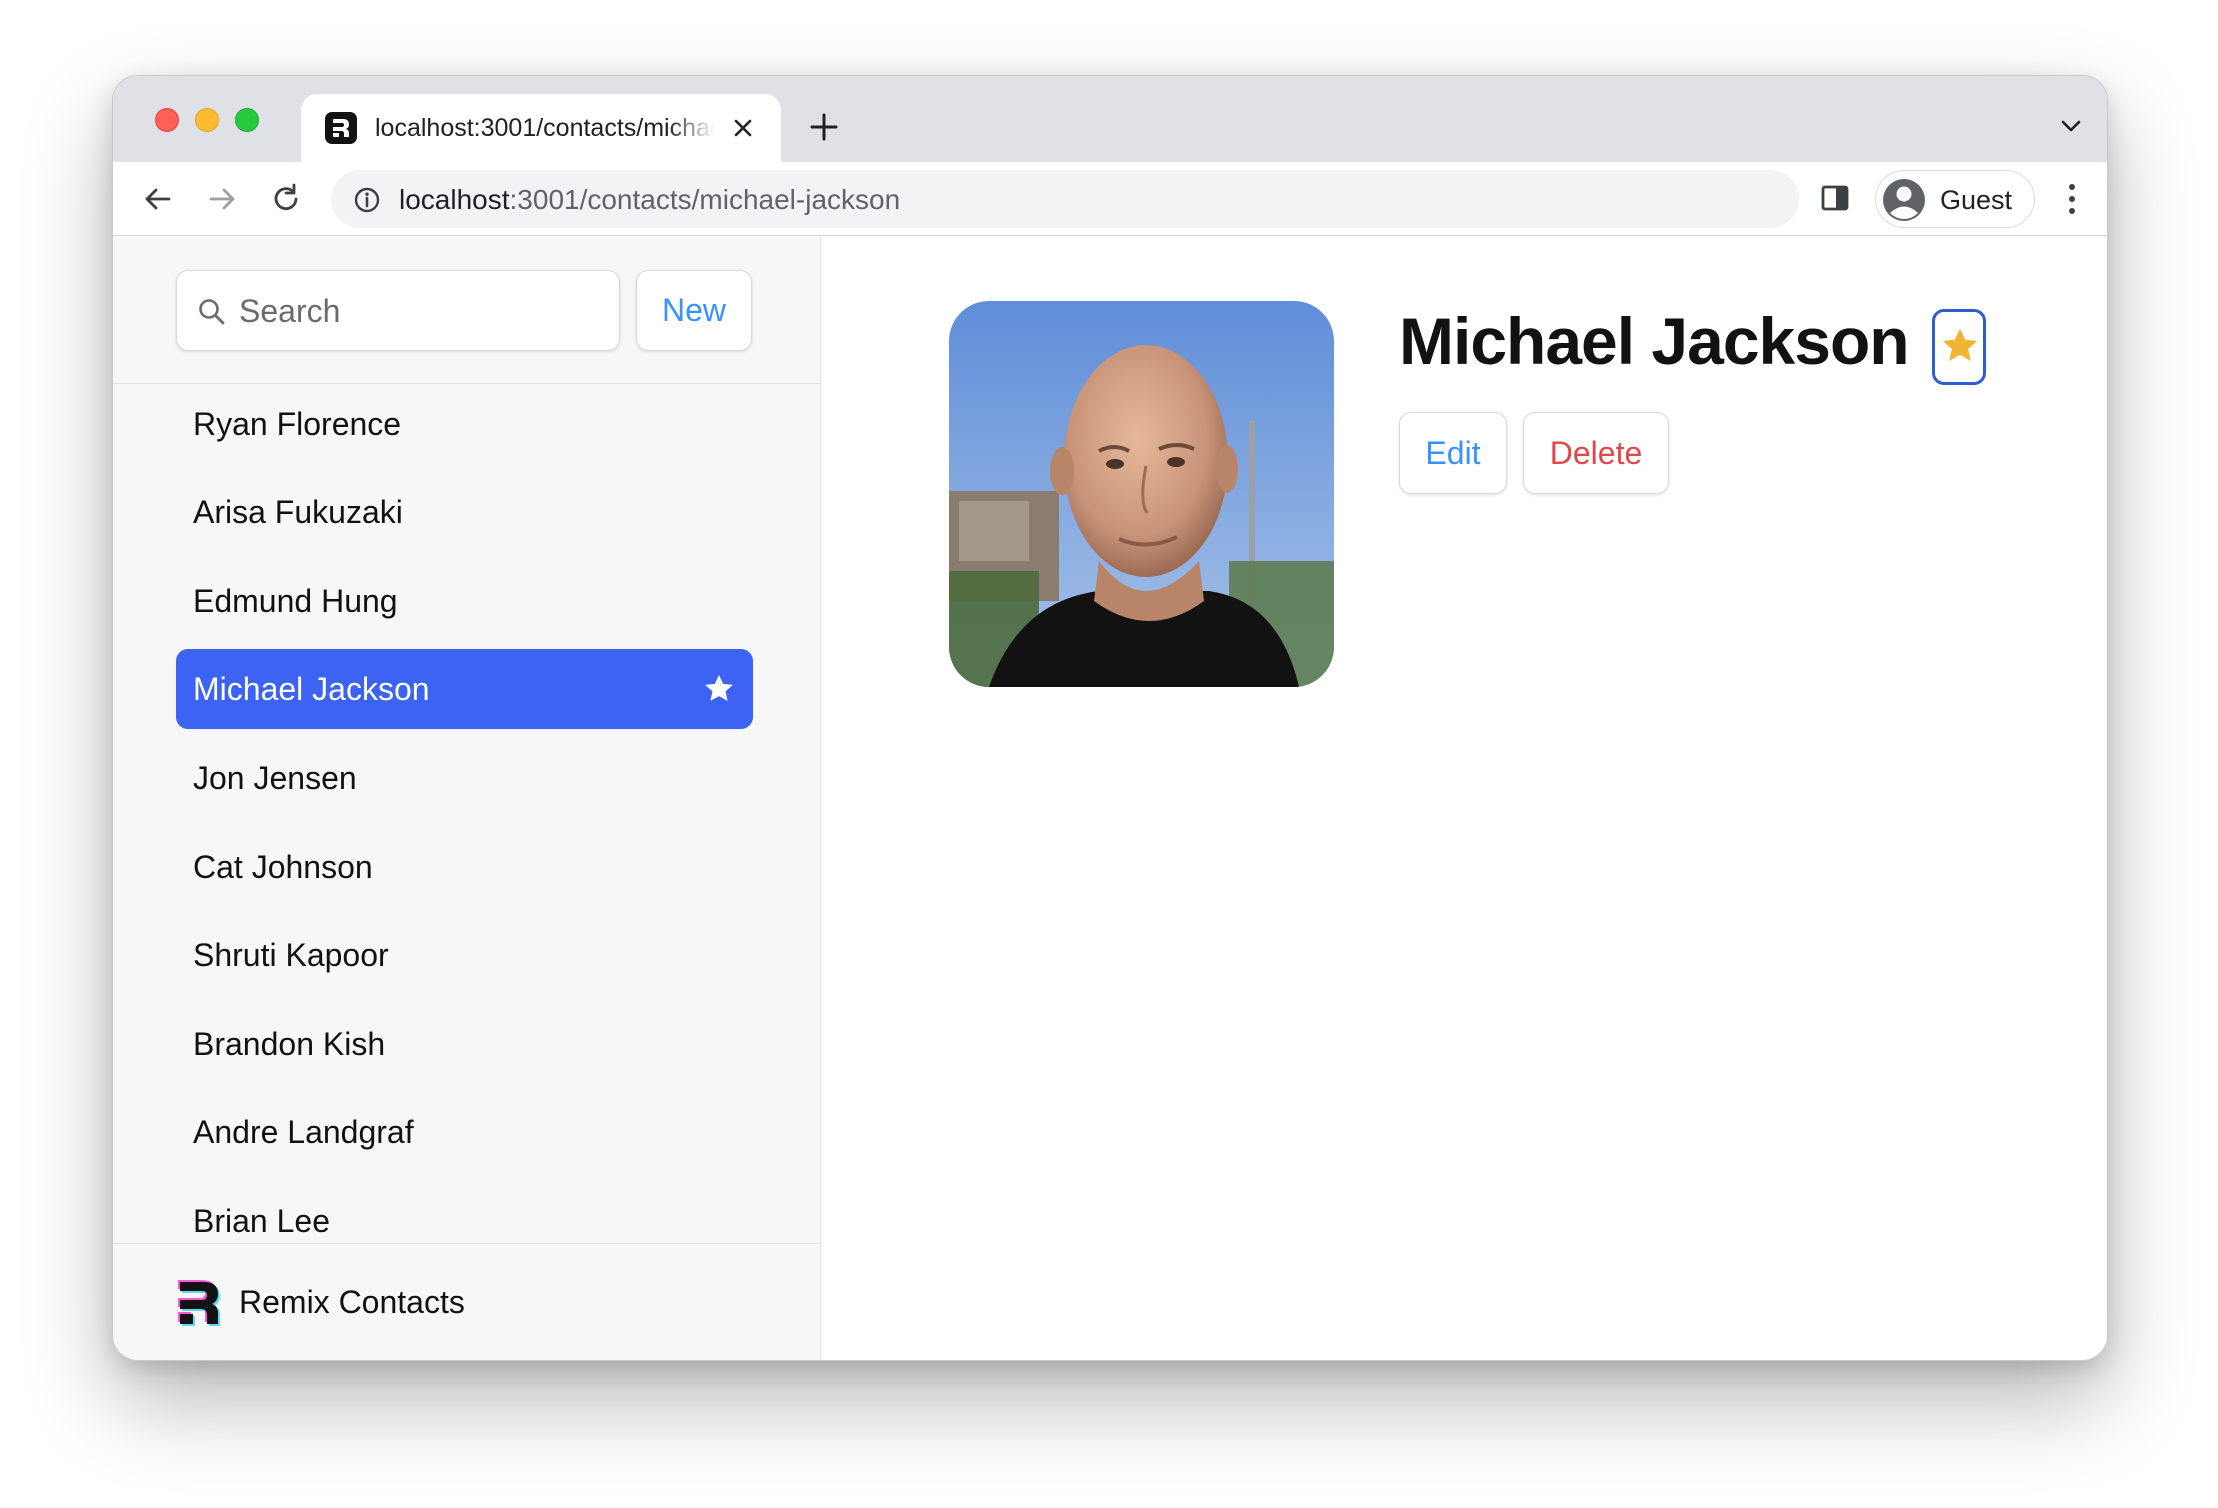 This screenshot has width=2218, height=1508. I want to click on search-box, so click(398, 310).